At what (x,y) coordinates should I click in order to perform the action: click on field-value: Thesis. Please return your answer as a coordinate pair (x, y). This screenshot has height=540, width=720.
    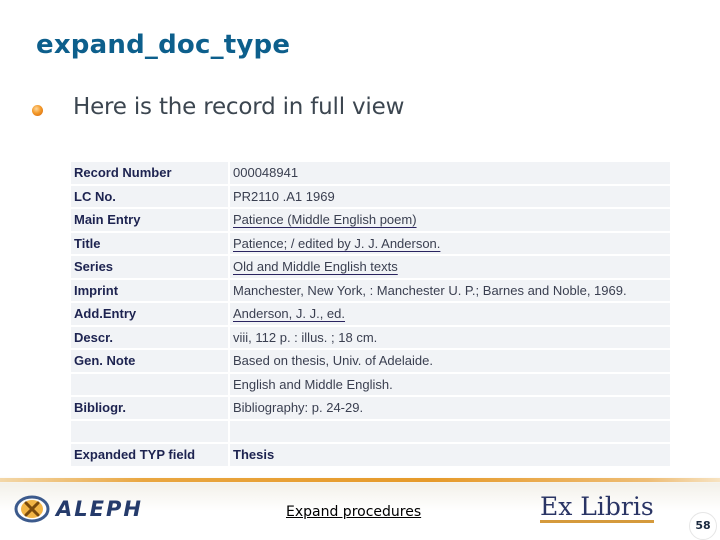
    Looking at the image, I should click on (450, 456).